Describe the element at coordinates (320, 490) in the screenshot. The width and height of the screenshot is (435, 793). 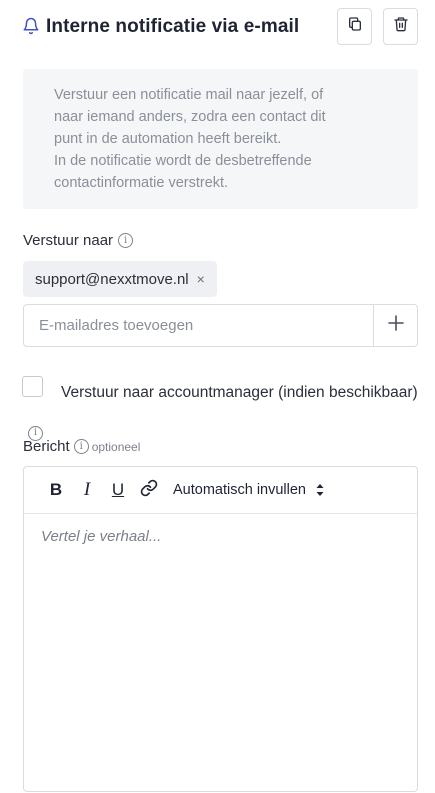
I see `sort-arrows-icon` at that location.